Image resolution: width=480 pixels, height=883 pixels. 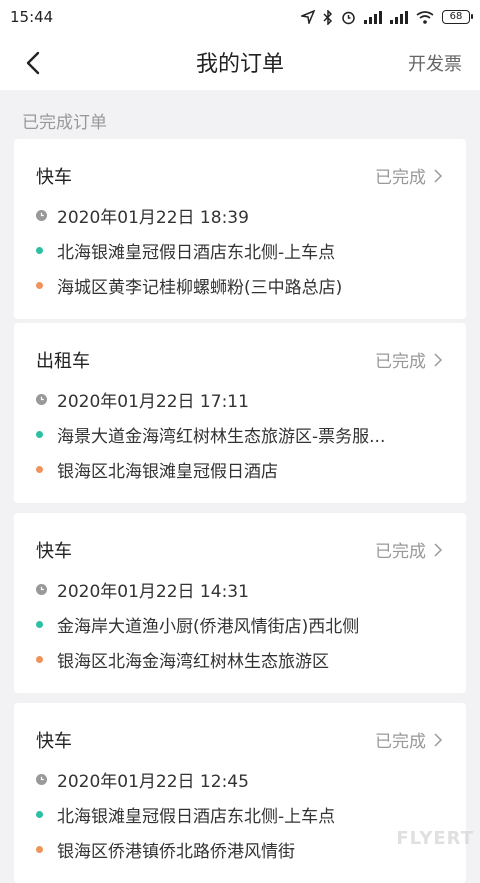 I want to click on order-time-row: 2020年01月22日 17:11, so click(x=142, y=399).